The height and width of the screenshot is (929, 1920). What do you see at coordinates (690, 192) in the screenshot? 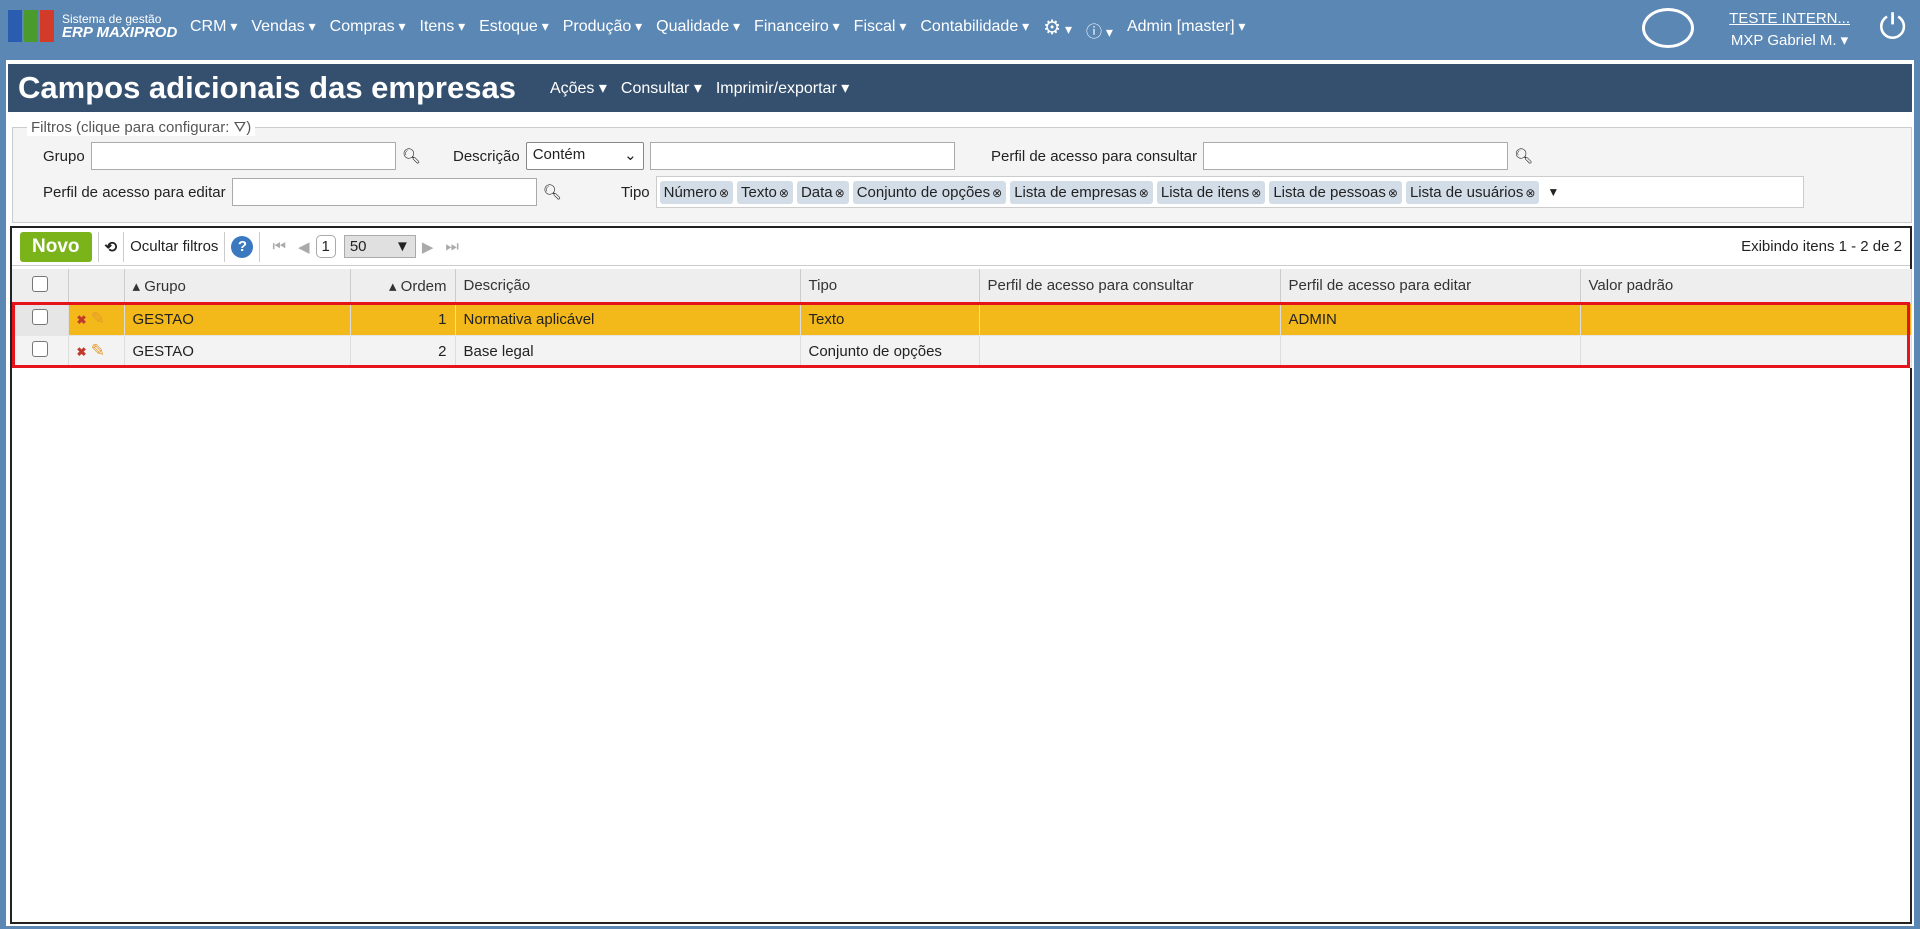
I see `tag-label: Número` at bounding box center [690, 192].